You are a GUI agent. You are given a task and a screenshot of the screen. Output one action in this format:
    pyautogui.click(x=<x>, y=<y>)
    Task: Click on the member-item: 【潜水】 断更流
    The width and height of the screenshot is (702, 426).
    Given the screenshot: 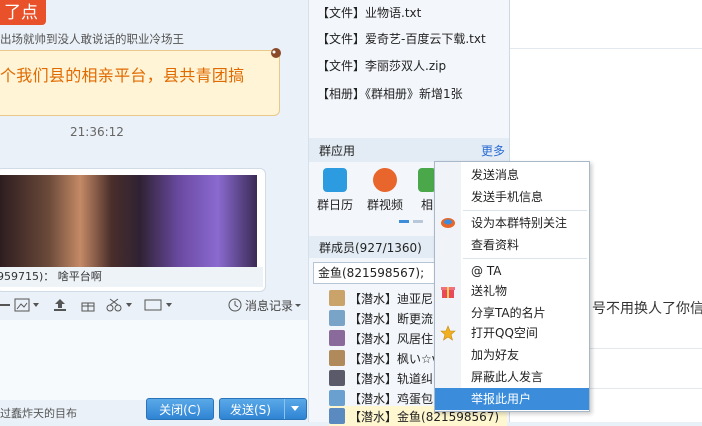 What is the action you would take?
    pyautogui.click(x=381, y=318)
    